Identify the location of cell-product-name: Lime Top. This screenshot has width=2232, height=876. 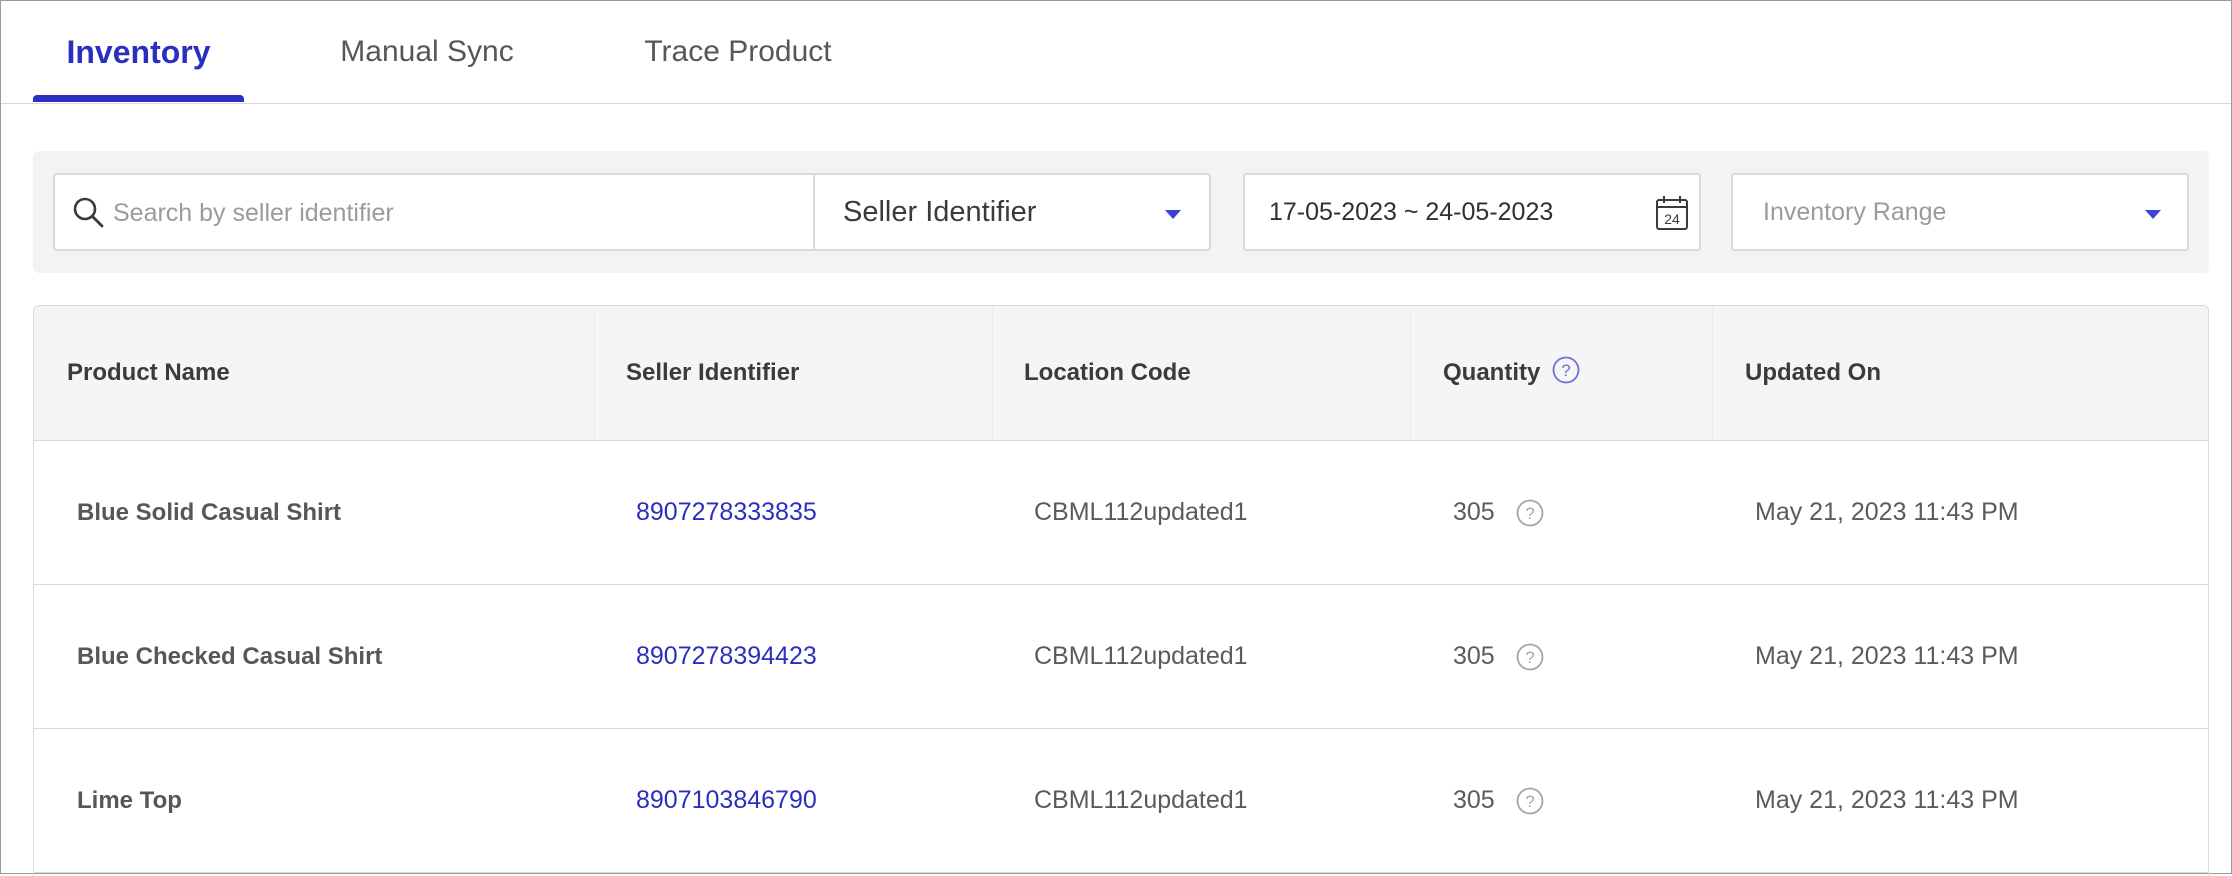
(129, 800).